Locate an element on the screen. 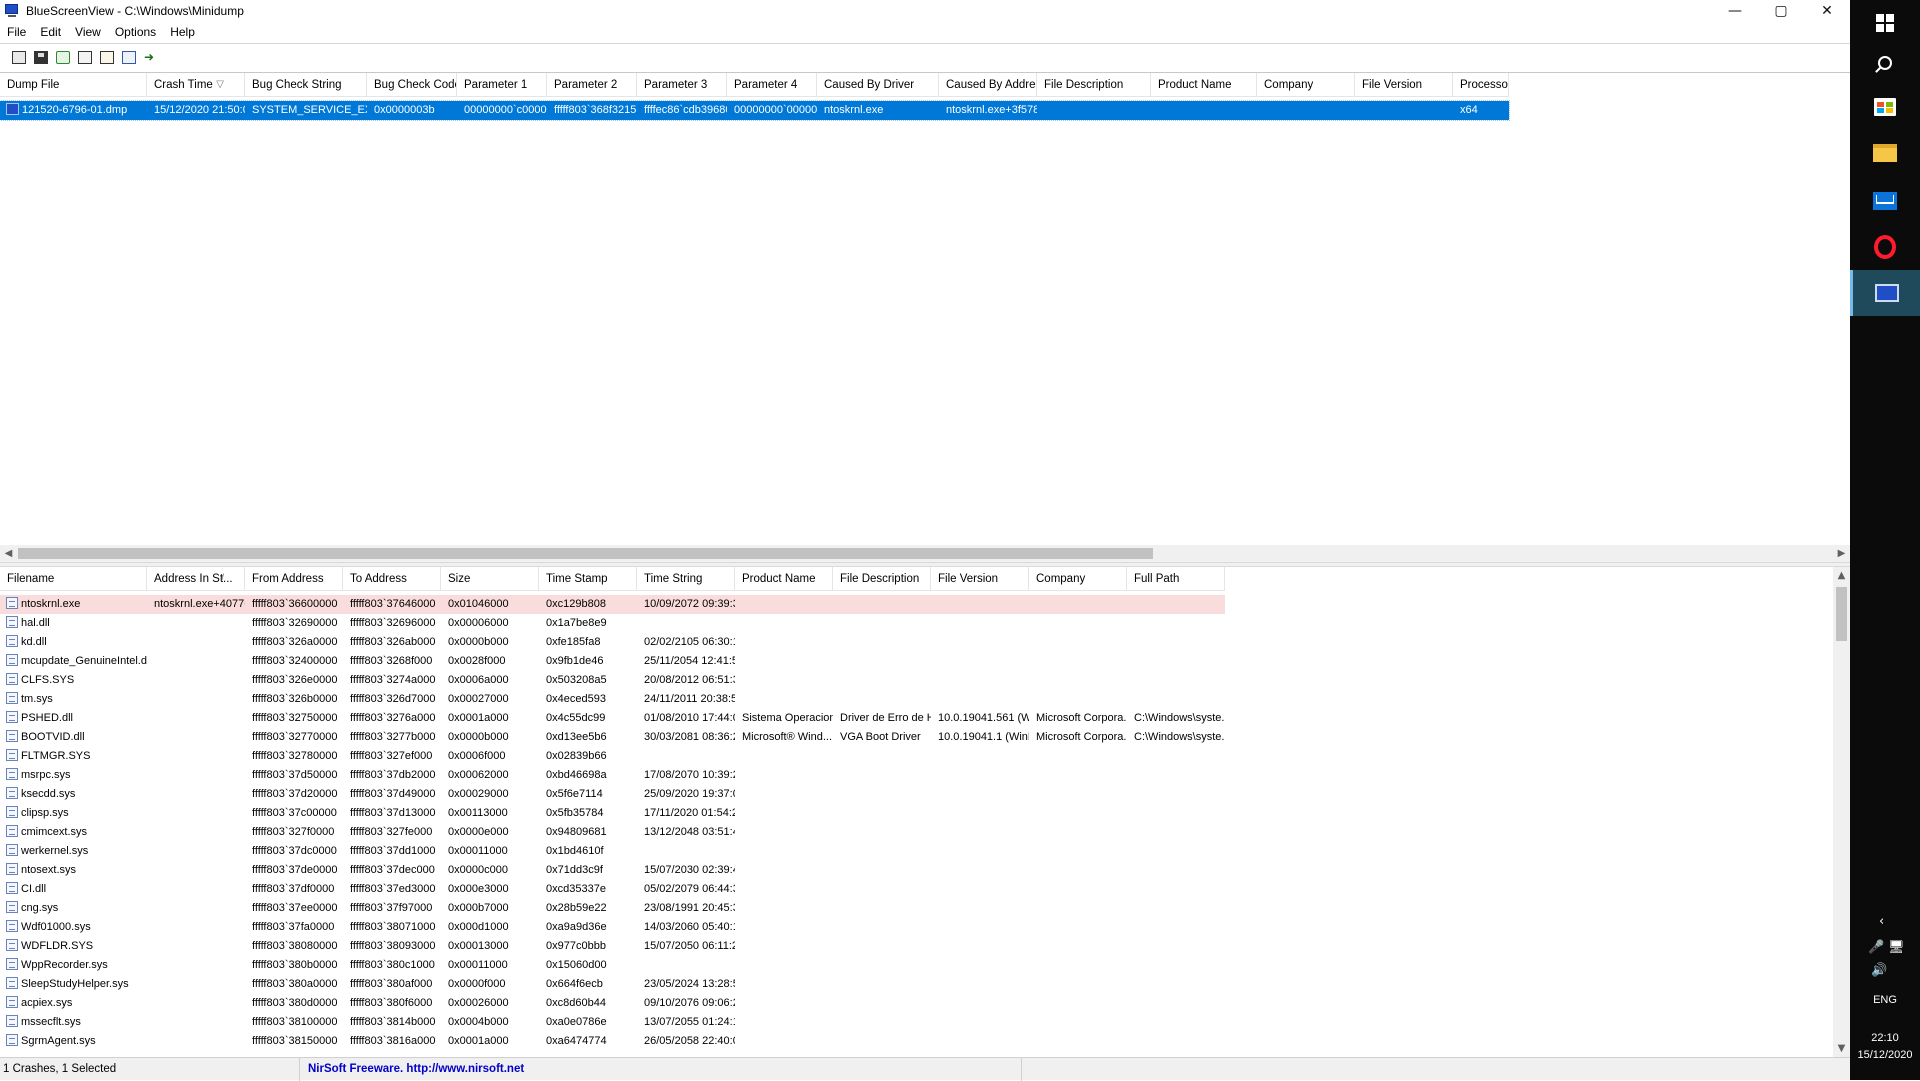  column-header: To Address is located at coordinates (392, 579).